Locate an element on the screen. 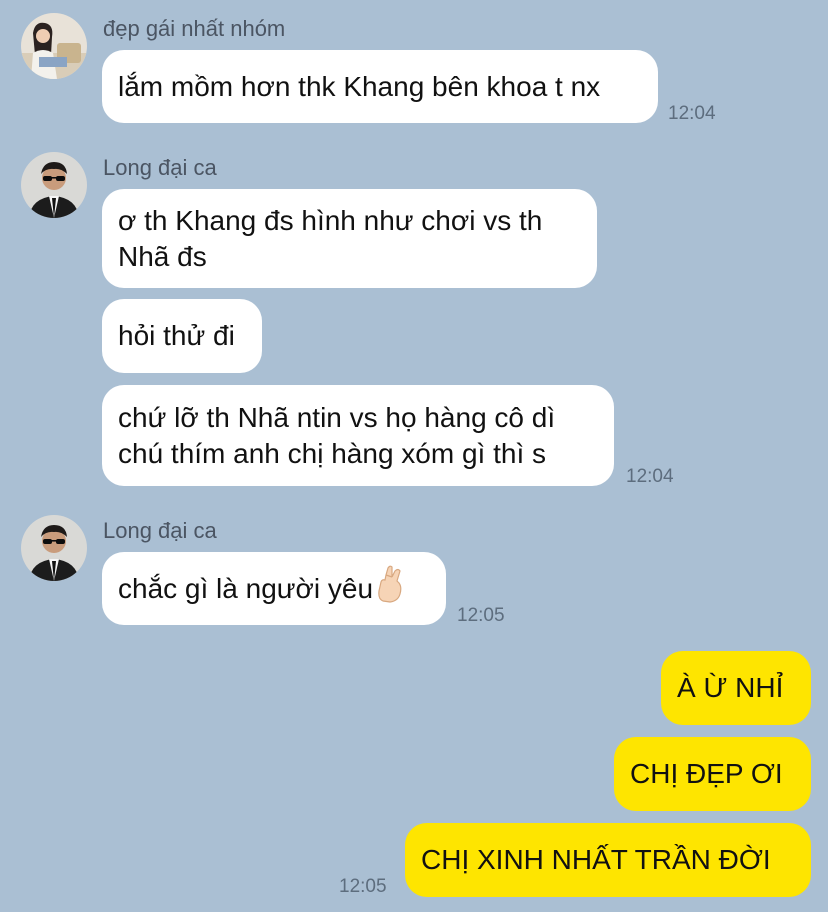 The image size is (828, 912). message-bubble: ơ th Khang đs hình như chơi vs th Nhã đs is located at coordinates (349, 238).